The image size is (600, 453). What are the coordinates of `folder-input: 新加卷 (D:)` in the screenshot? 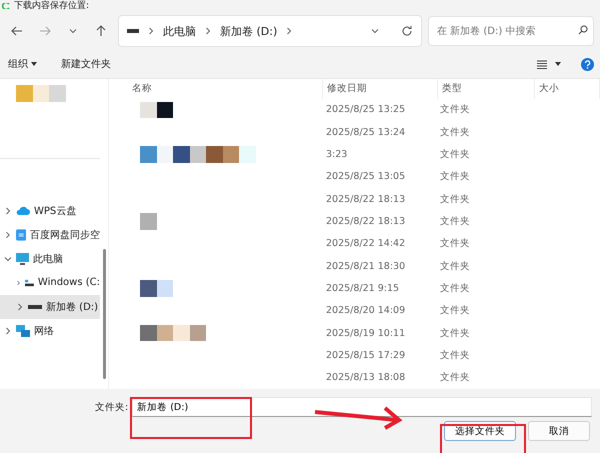 It's located at (362, 407).